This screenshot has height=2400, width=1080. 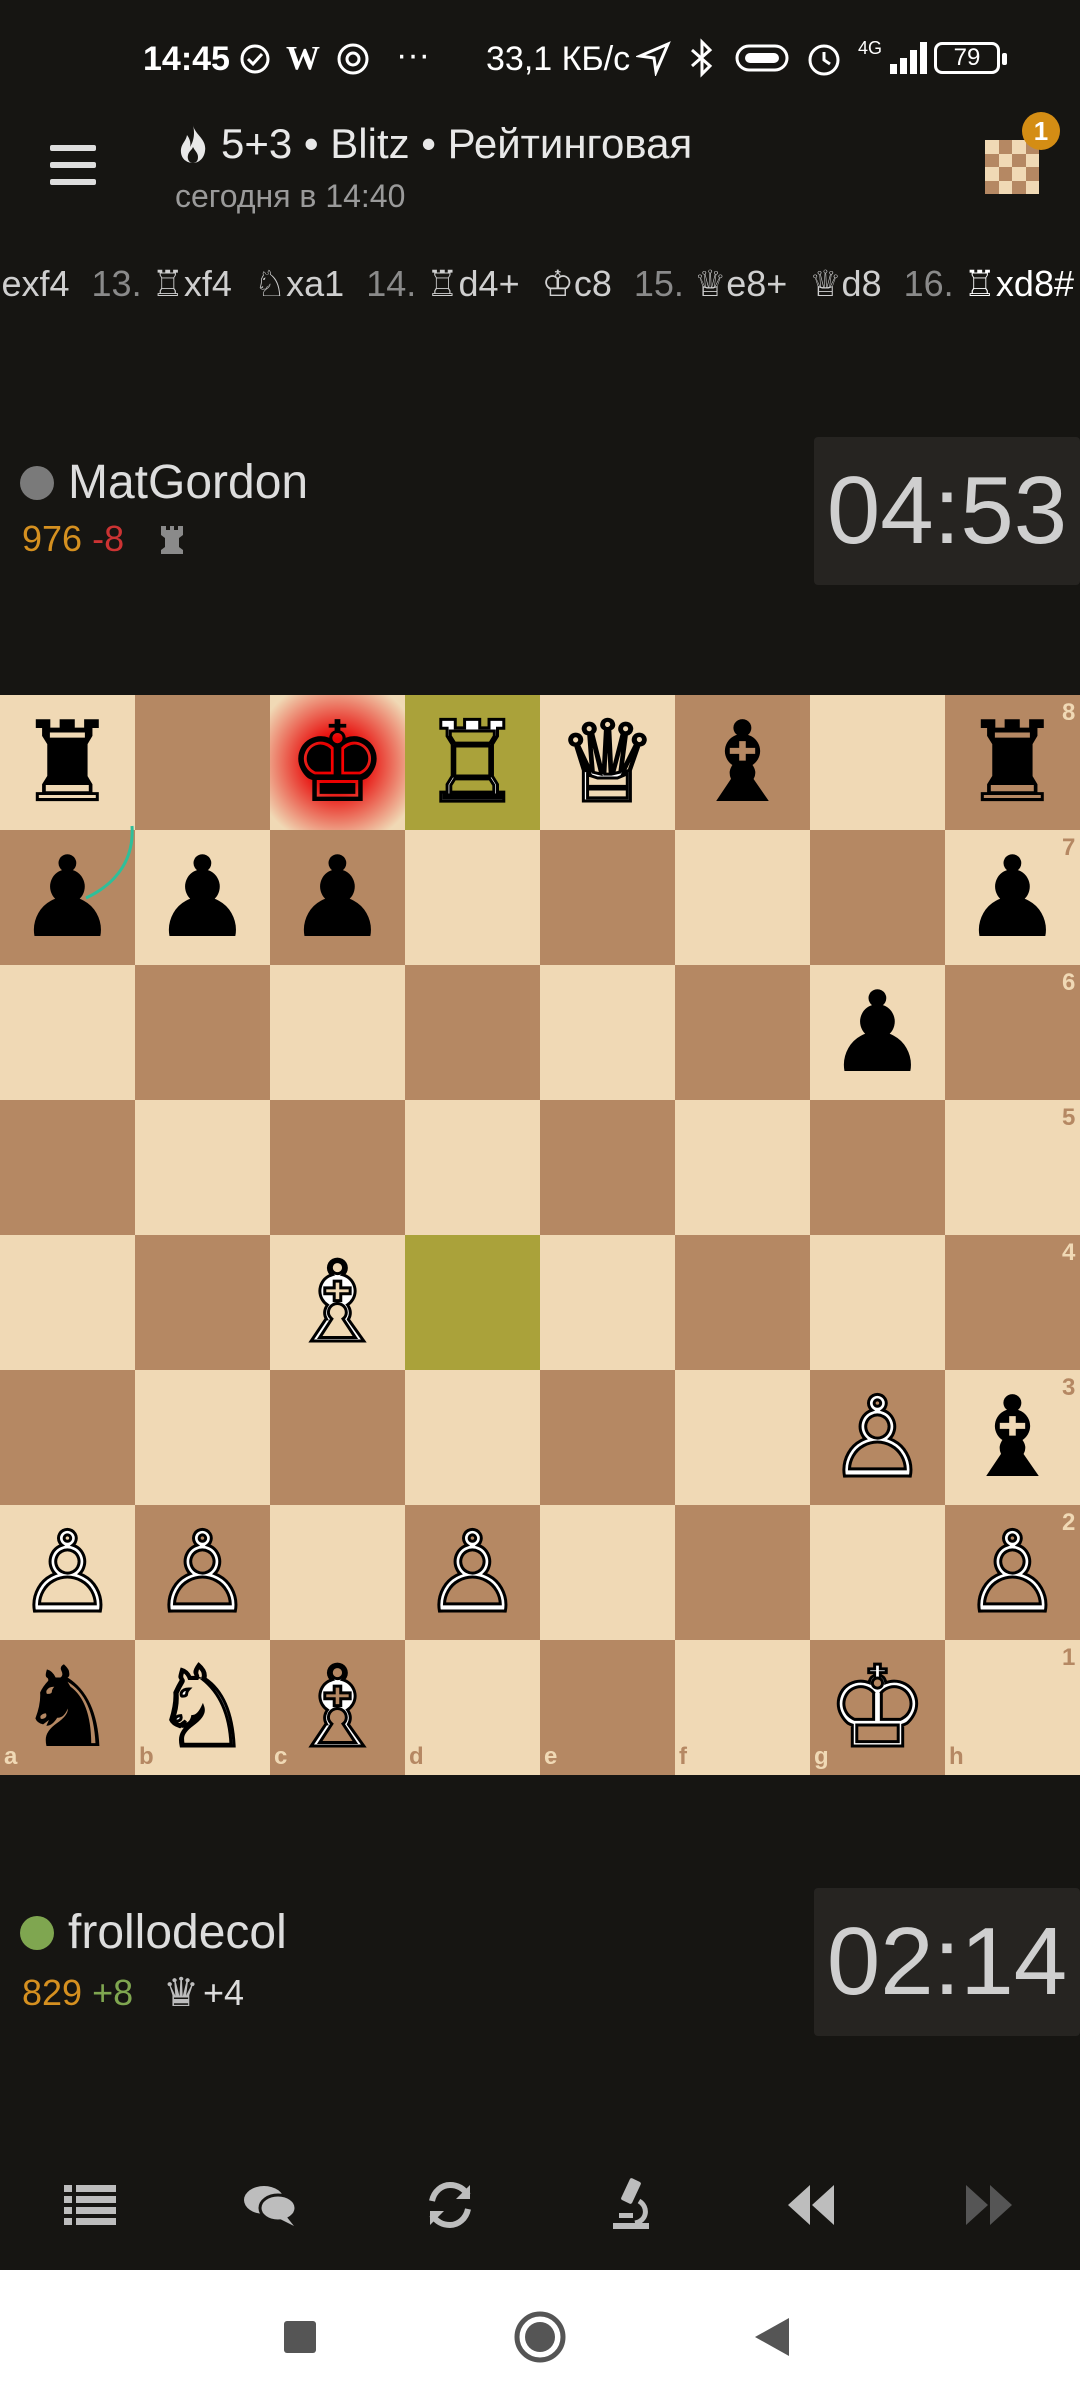 What do you see at coordinates (742, 1437) in the screenshot?
I see `square-f3` at bounding box center [742, 1437].